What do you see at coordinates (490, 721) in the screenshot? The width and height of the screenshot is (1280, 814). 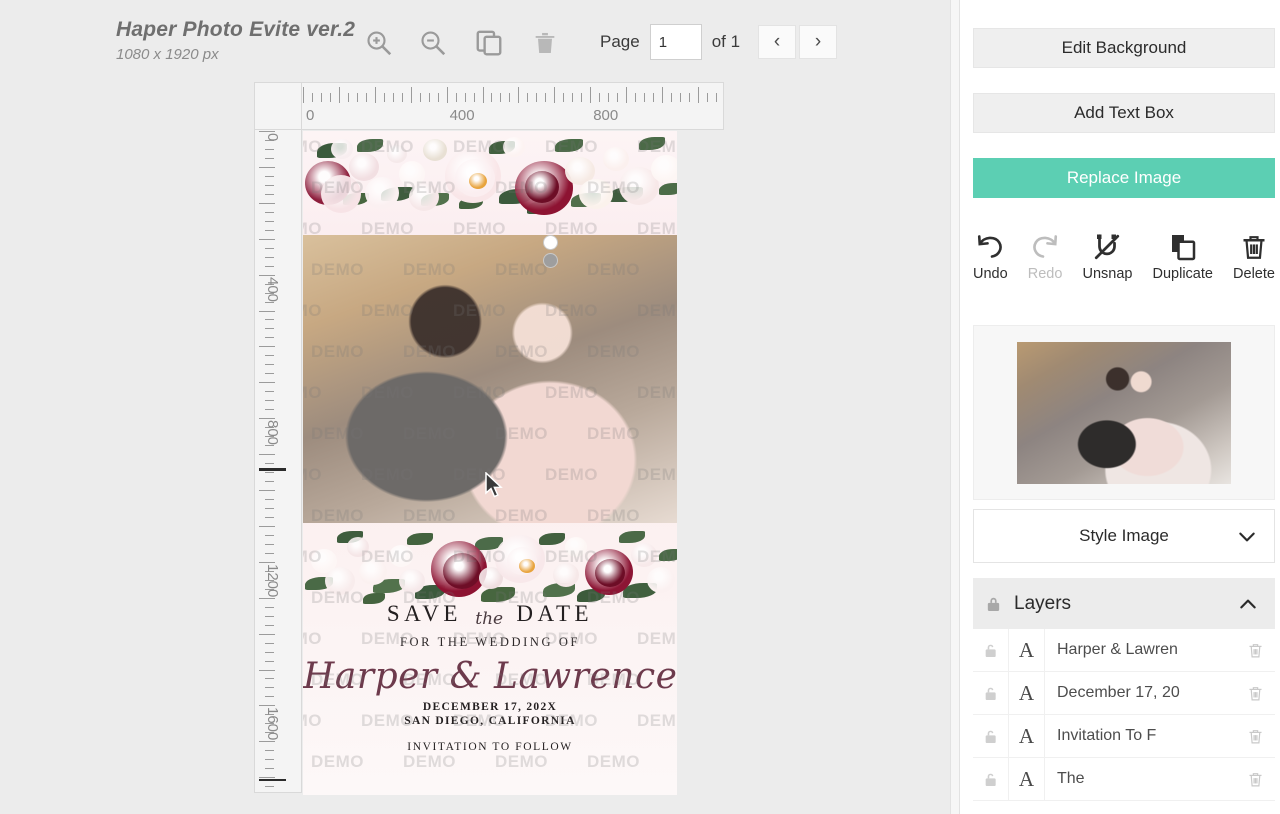 I see `wedding-city-text: SAN DIEGO, CALIFORNIA` at bounding box center [490, 721].